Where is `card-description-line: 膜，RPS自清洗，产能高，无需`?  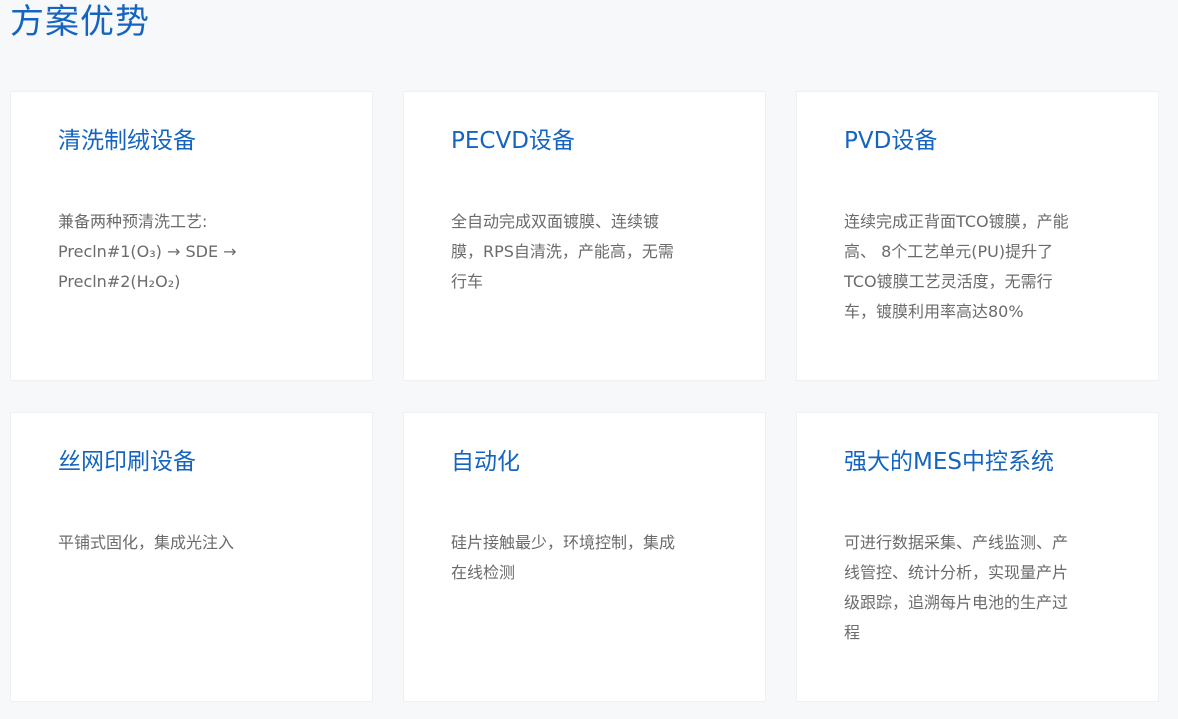
card-description-line: 膜，RPS自清洗，产能高，无需 is located at coordinates (562, 251).